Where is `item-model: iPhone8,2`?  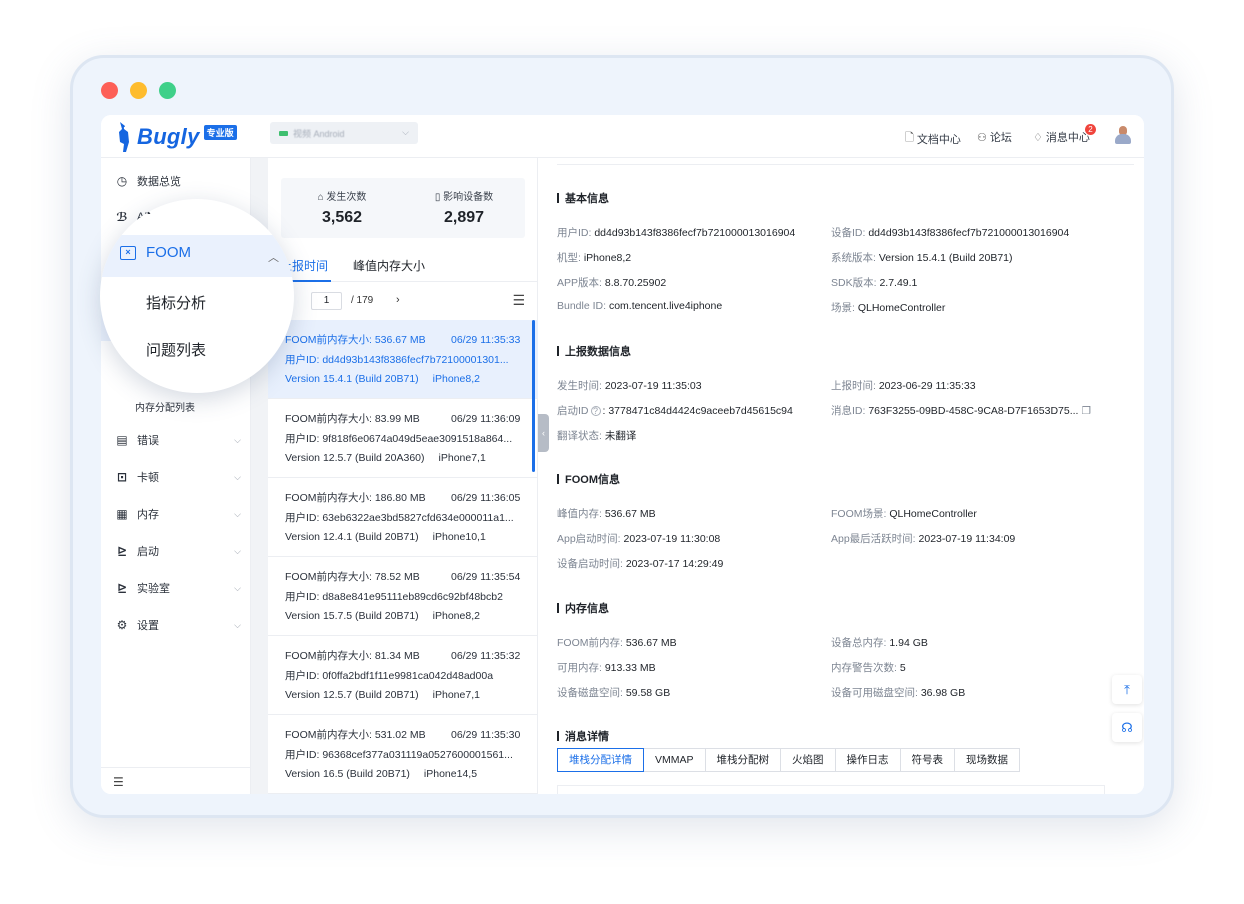 item-model: iPhone8,2 is located at coordinates (456, 379).